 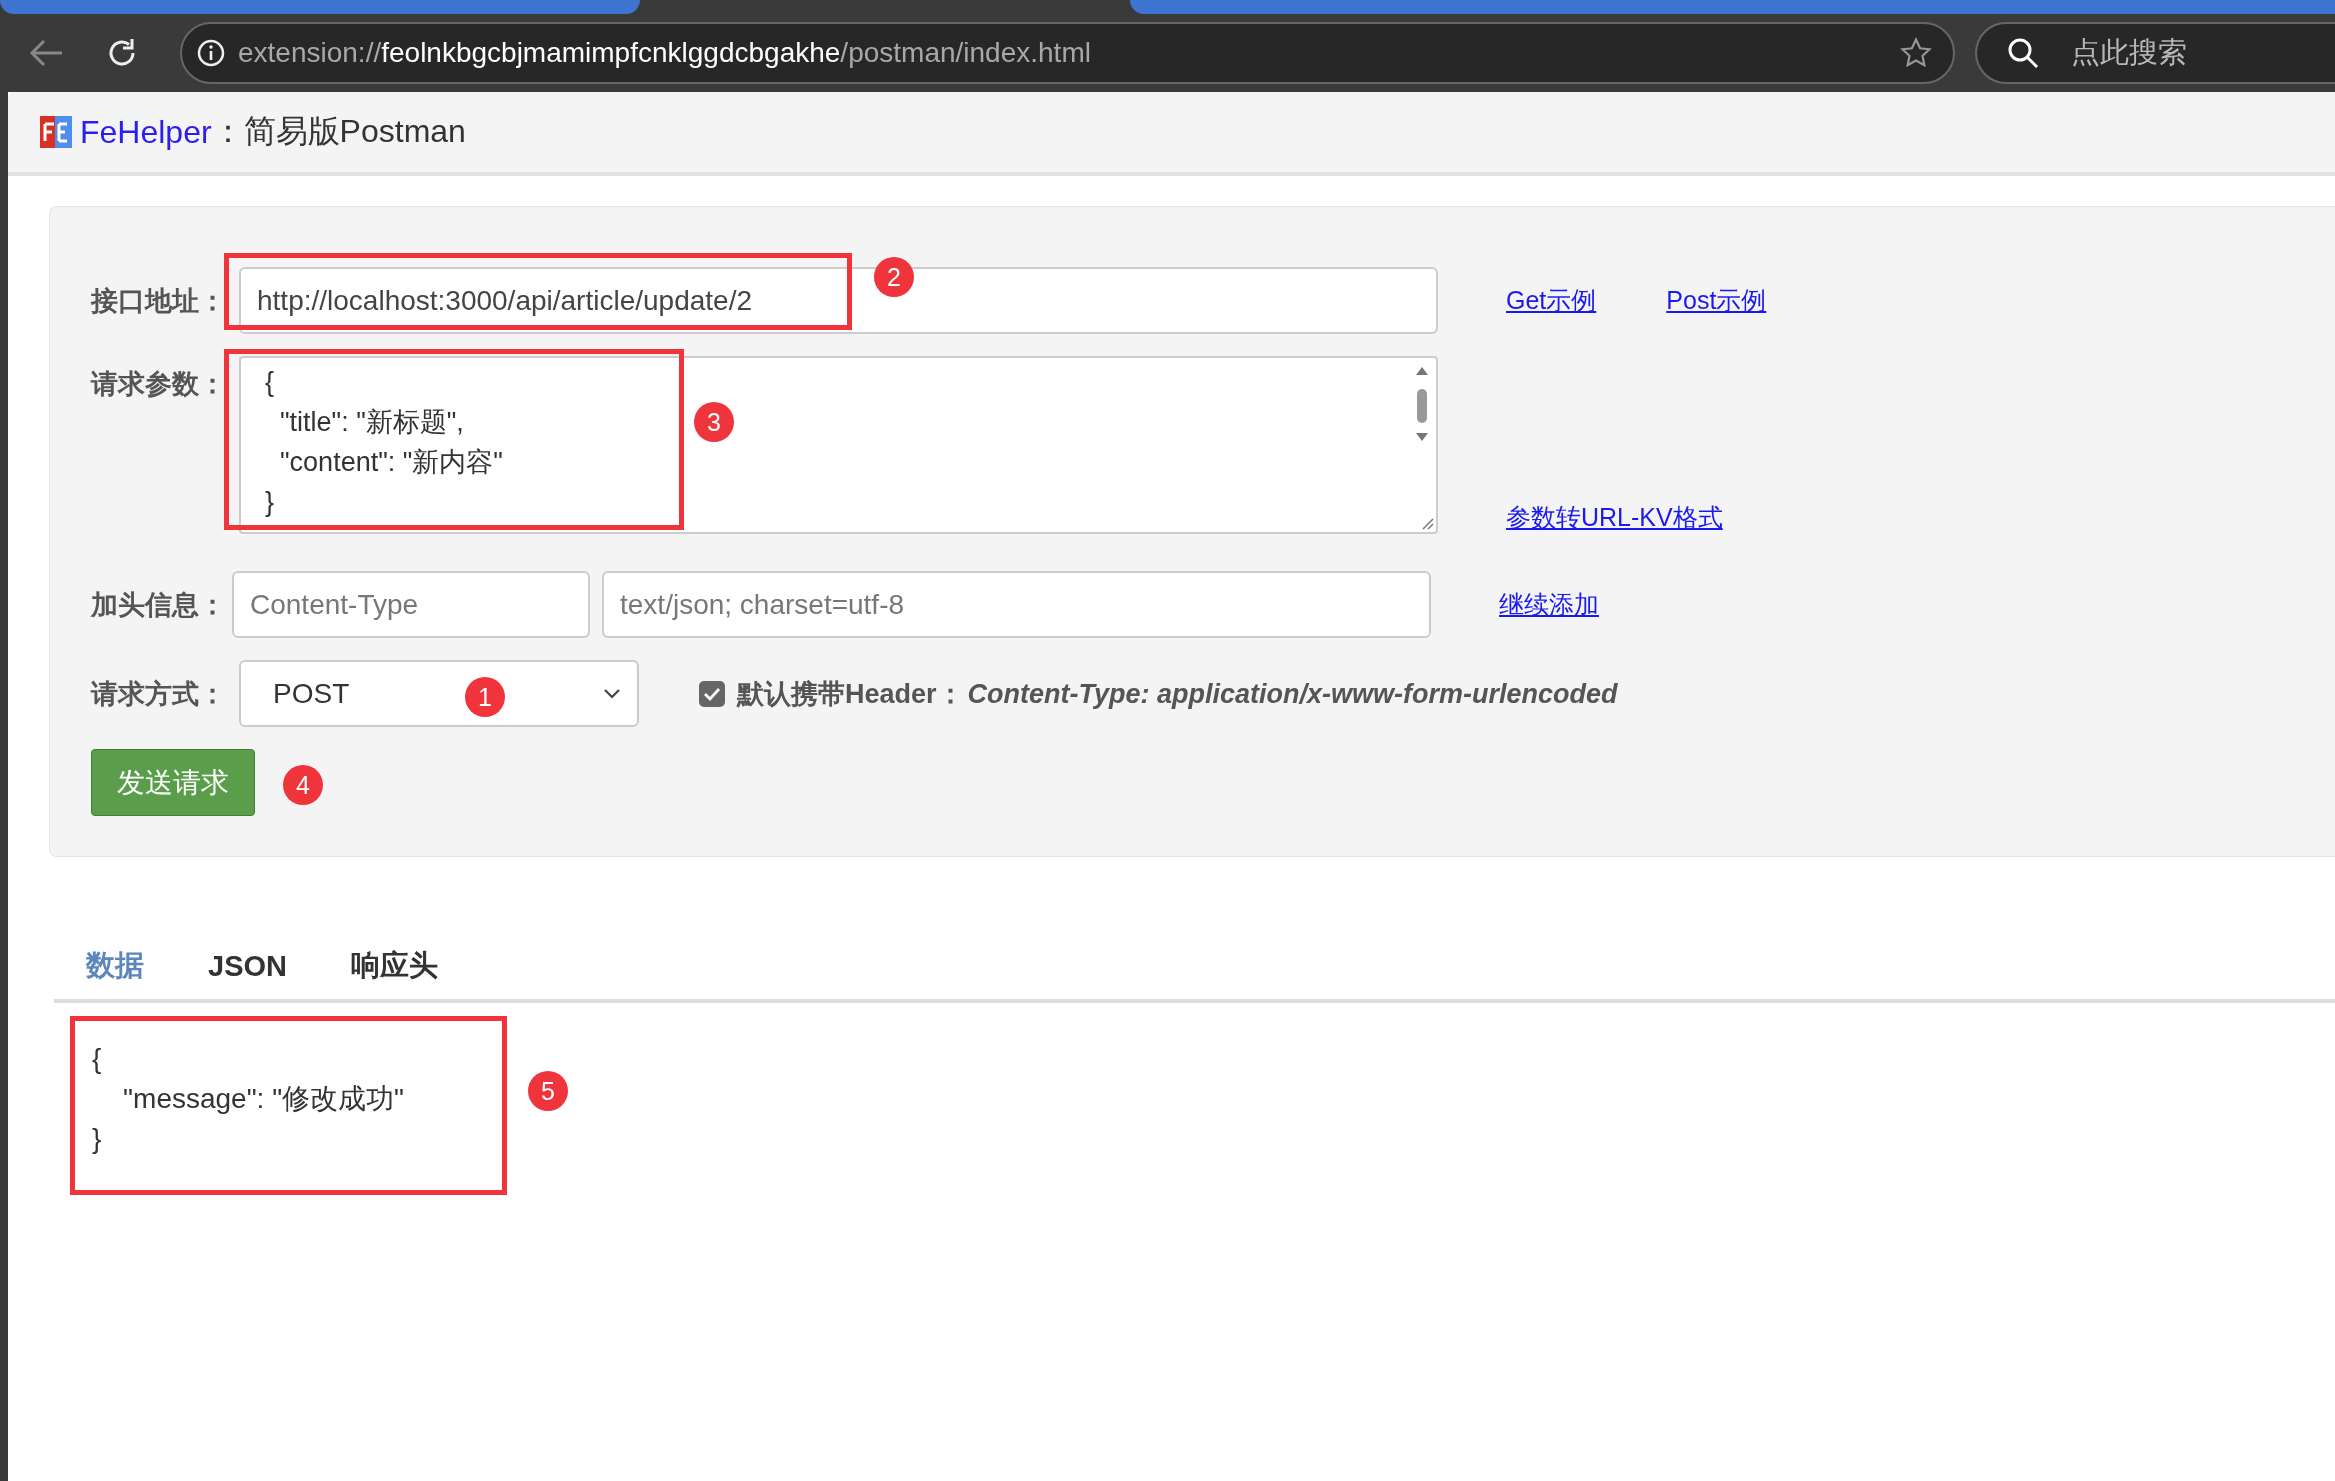 I want to click on search-field: 点此搜索, so click(x=2155, y=53).